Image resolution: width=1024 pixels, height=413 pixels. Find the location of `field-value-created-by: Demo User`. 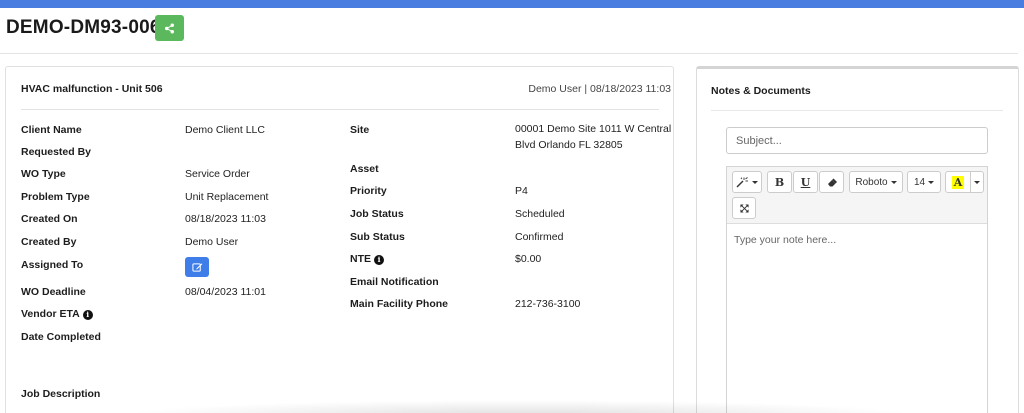

field-value-created-by: Demo User is located at coordinates (212, 242).